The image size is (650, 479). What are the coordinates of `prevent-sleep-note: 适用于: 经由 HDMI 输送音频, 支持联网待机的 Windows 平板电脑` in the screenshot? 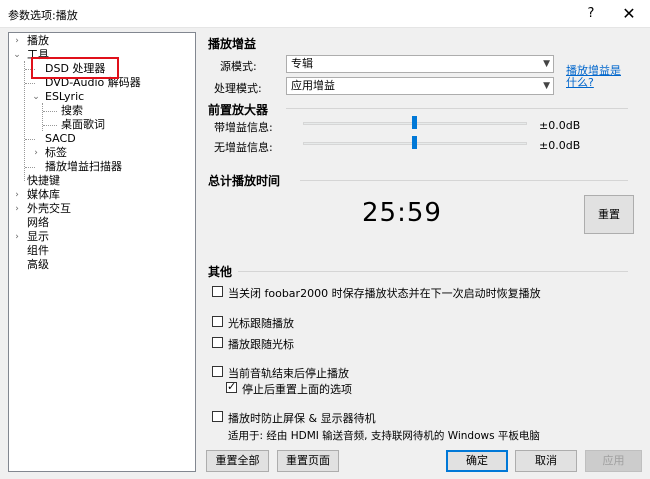 It's located at (384, 436).